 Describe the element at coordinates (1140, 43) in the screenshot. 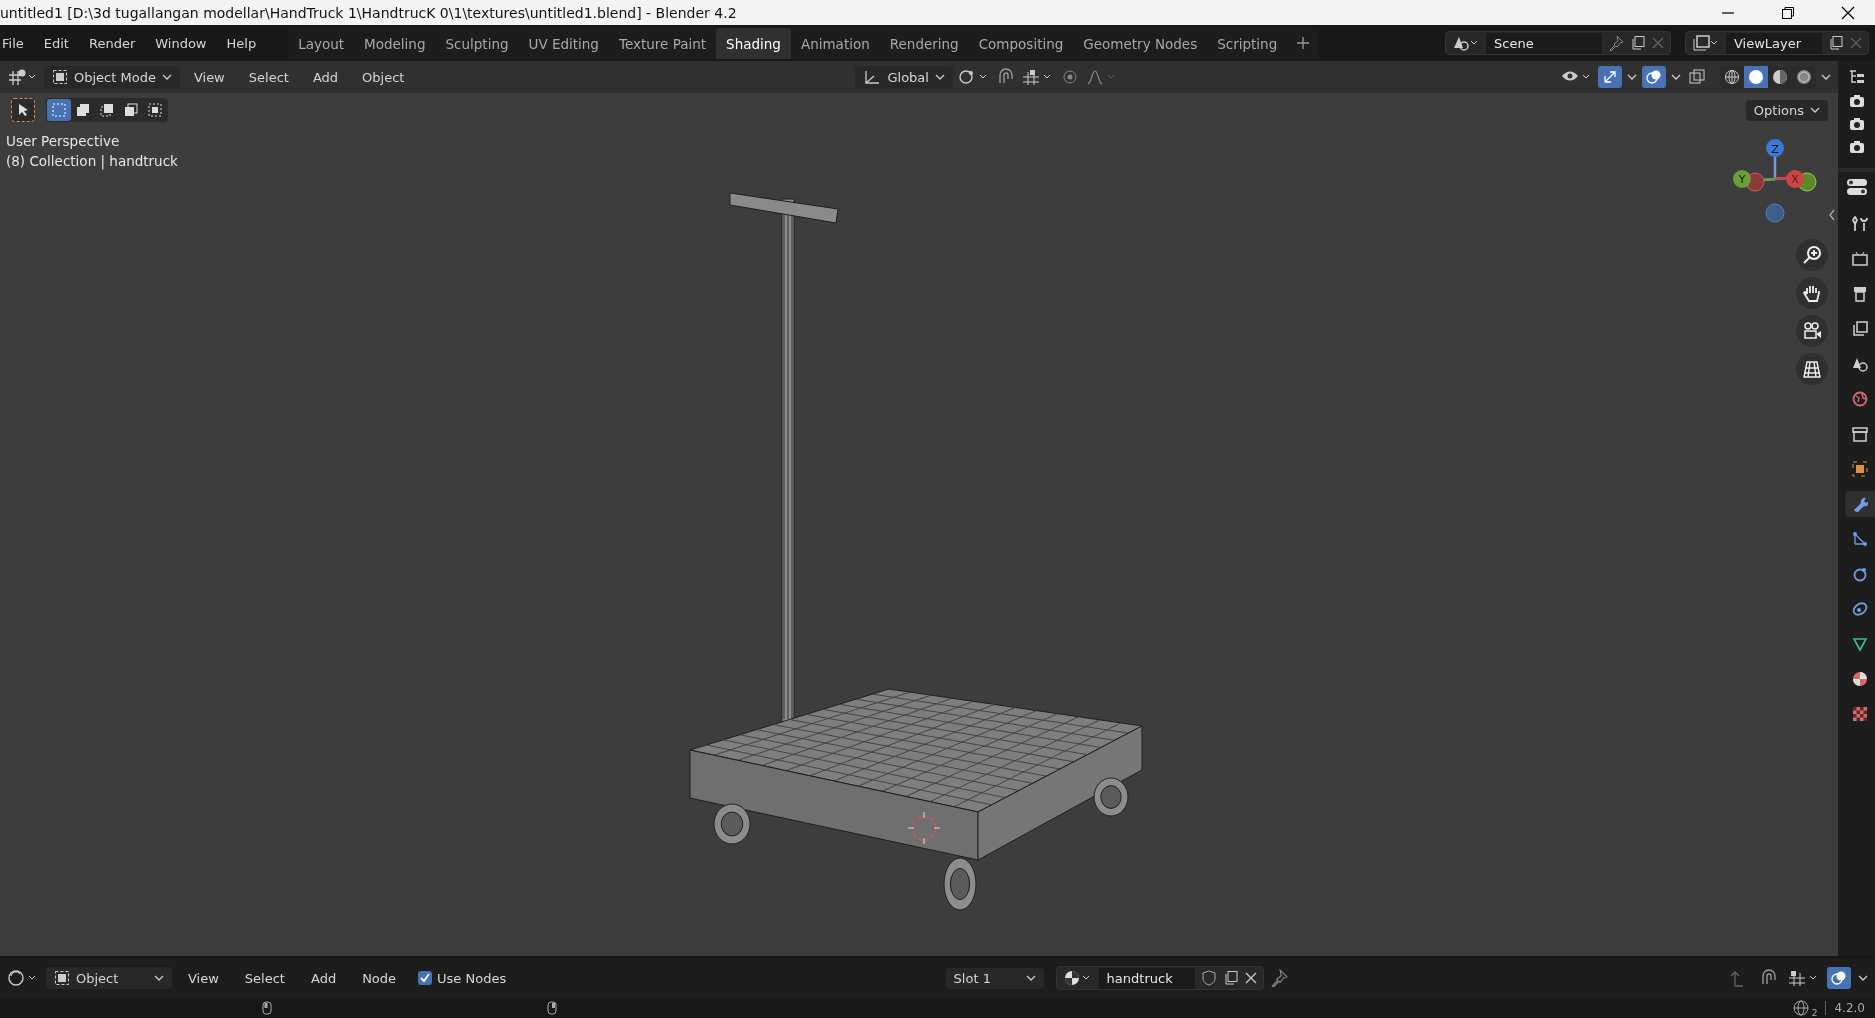

I see `workspace-tab: Geometry Nodes` at that location.